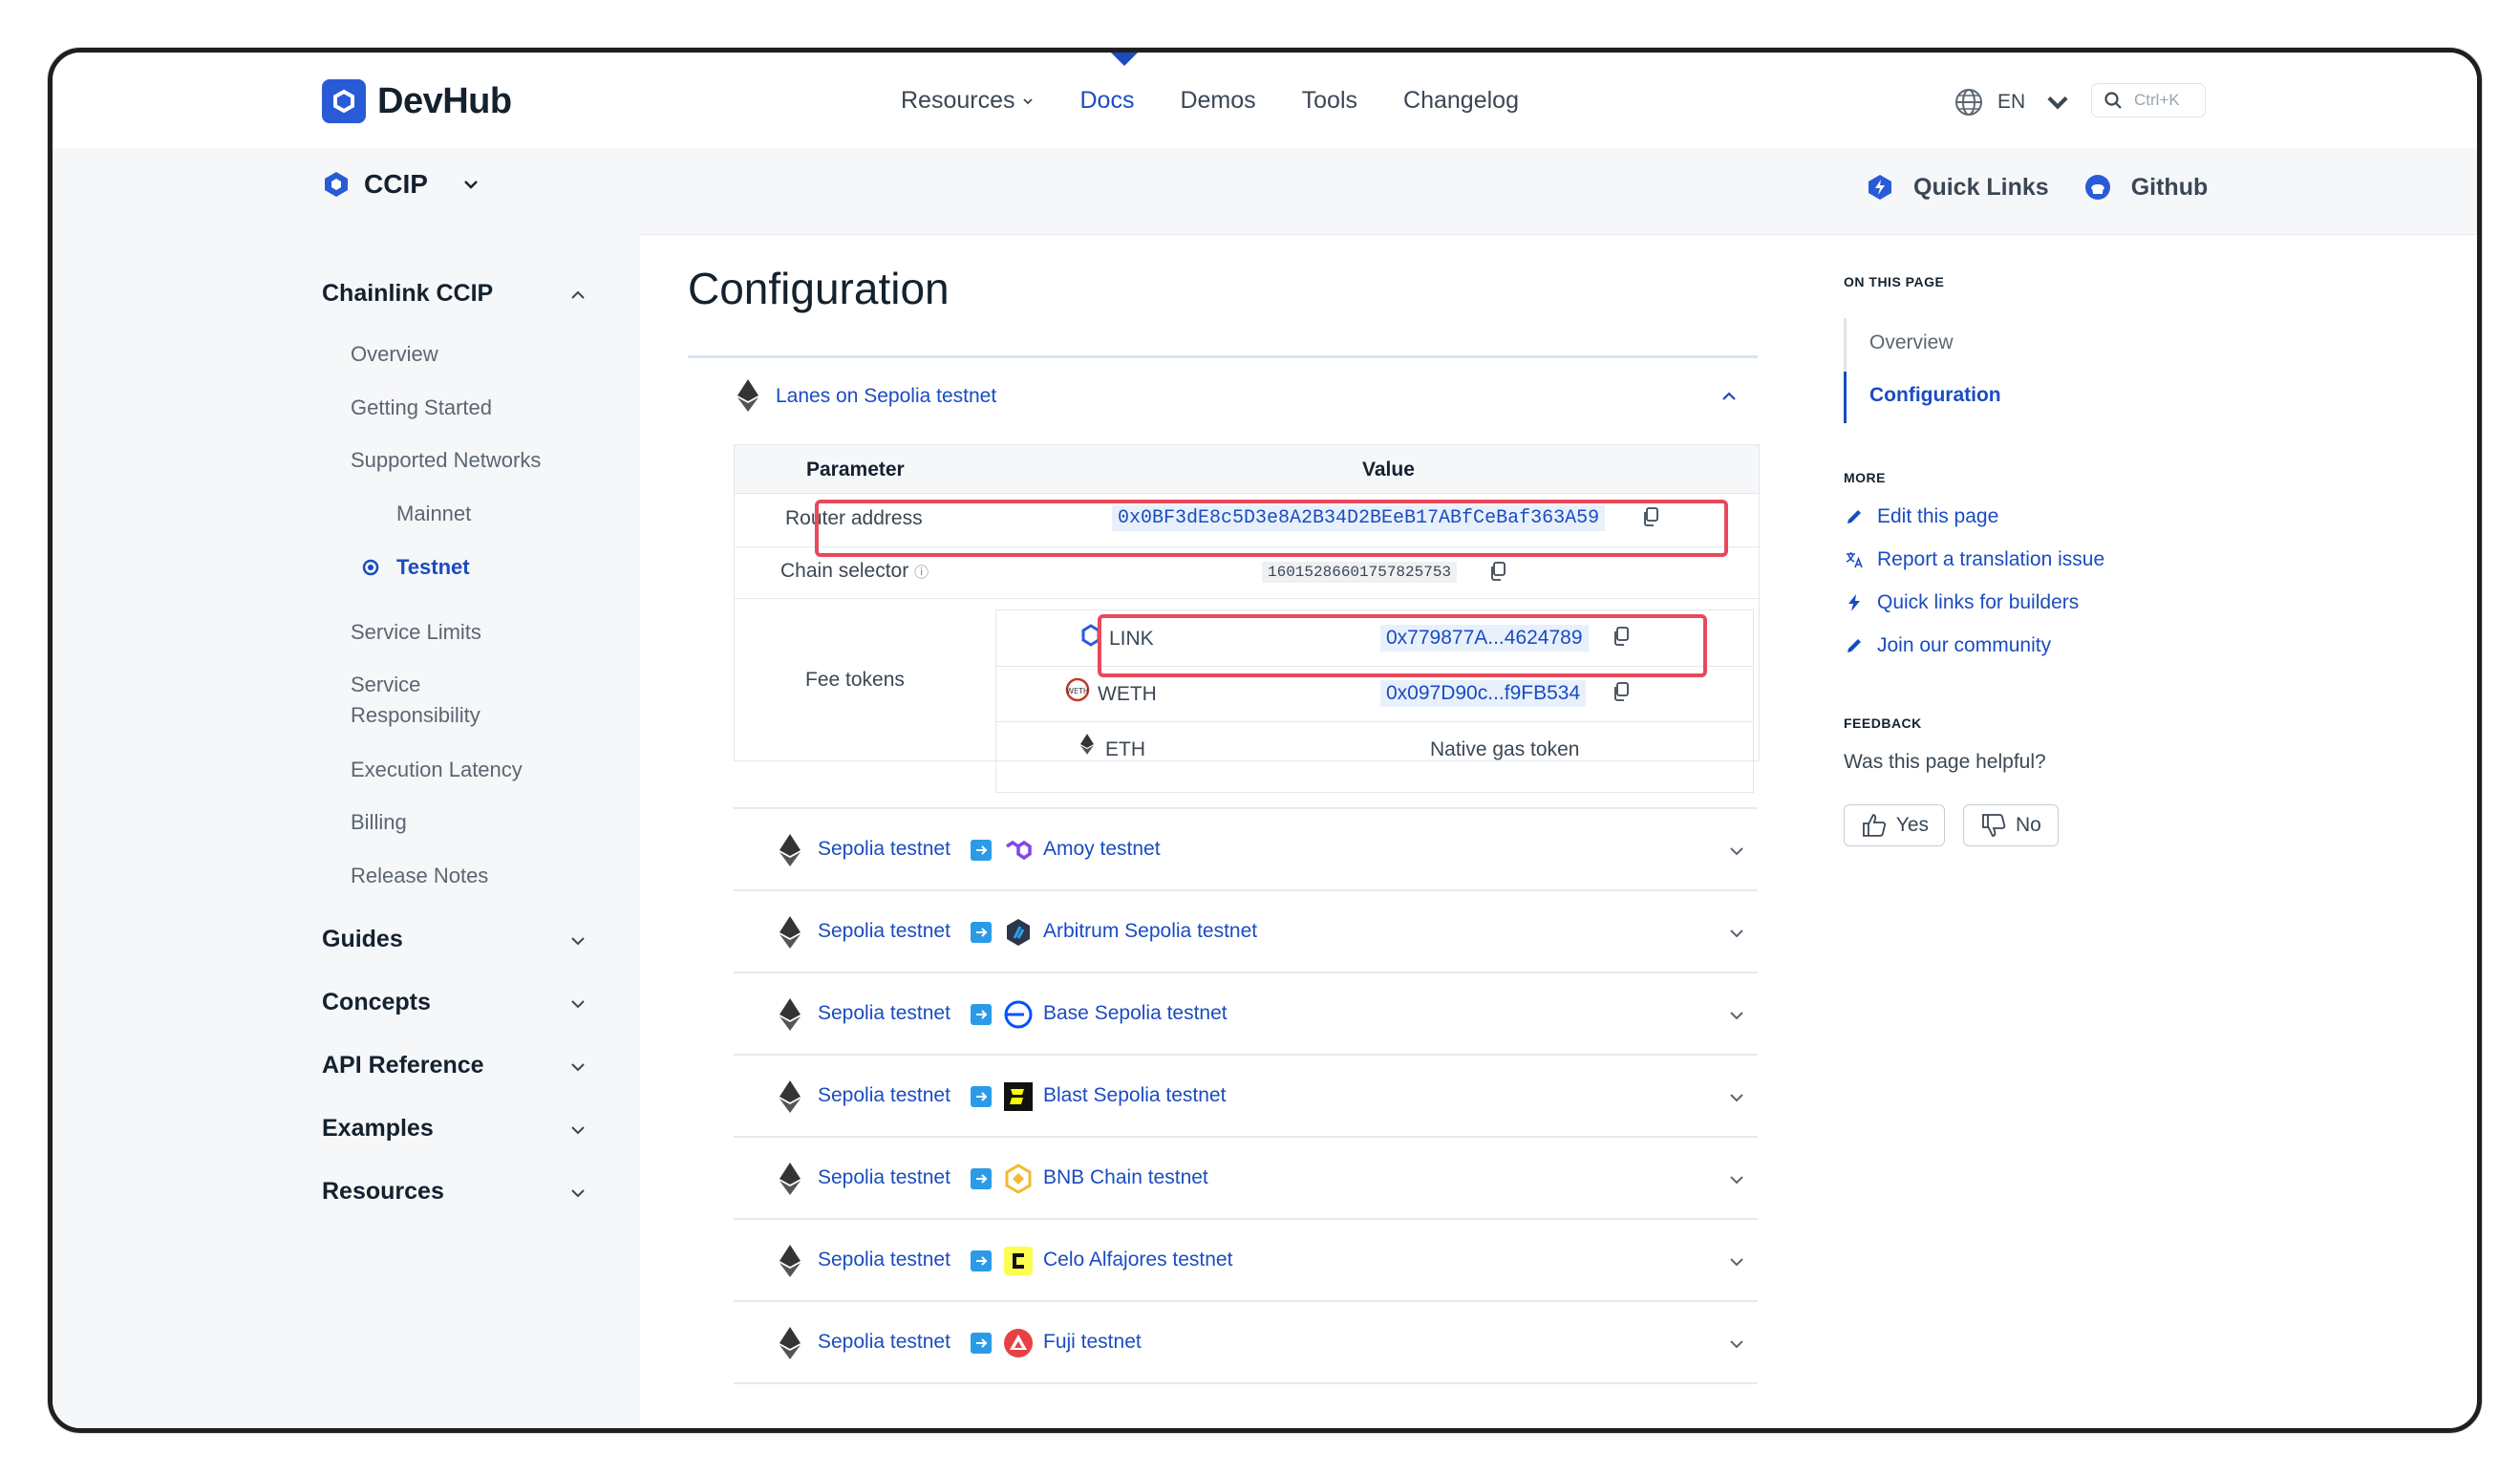 The height and width of the screenshot is (1474, 2520). I want to click on sidebar-group-examples: Examples, so click(378, 1129).